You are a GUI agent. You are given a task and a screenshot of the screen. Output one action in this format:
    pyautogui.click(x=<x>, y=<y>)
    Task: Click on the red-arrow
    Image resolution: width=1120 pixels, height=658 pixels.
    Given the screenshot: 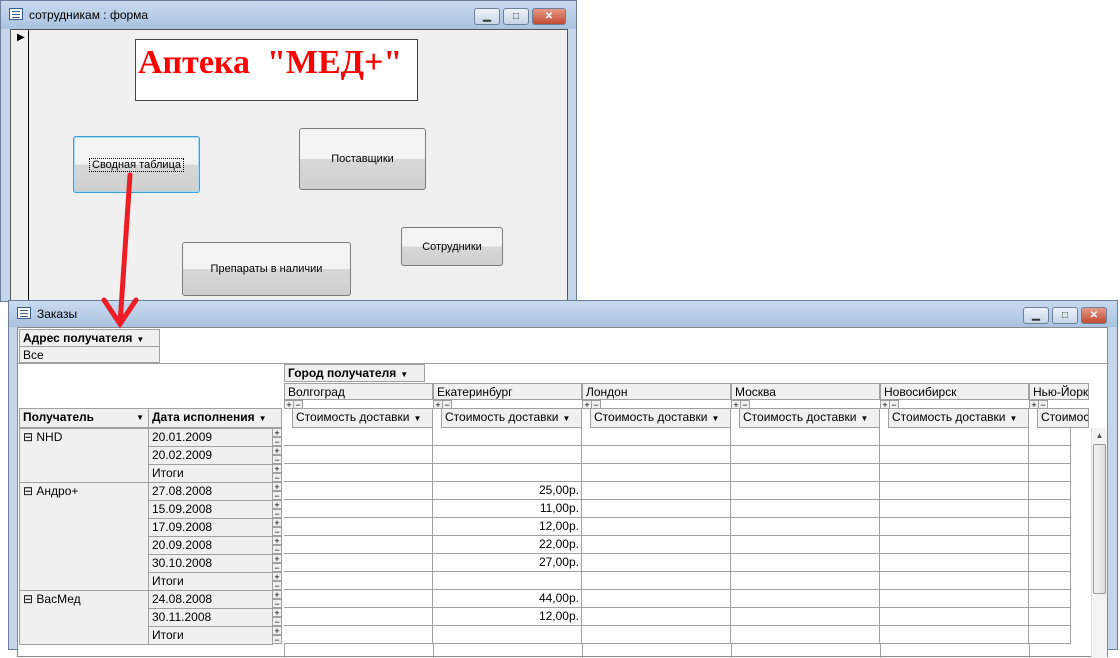 What is the action you would take?
    pyautogui.click(x=120, y=250)
    